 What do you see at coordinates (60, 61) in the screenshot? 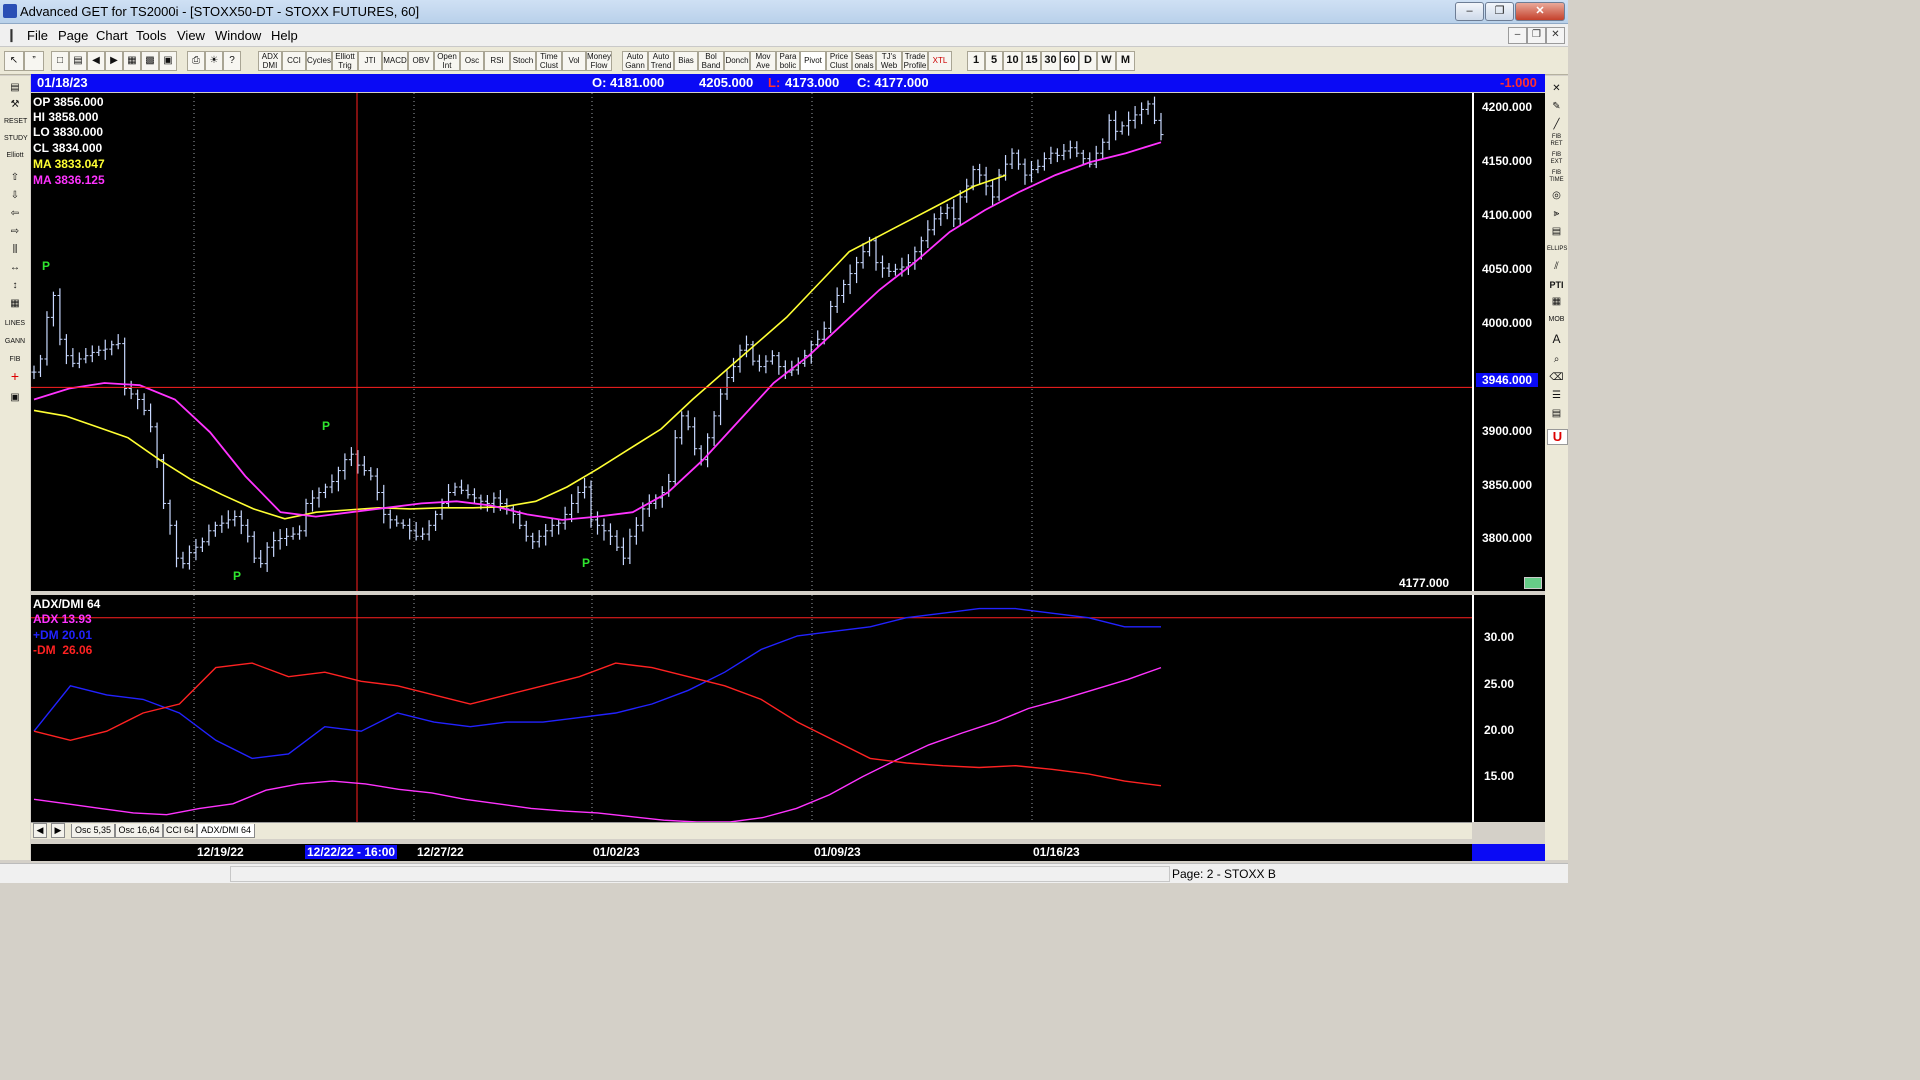
I see `new-icon: □` at bounding box center [60, 61].